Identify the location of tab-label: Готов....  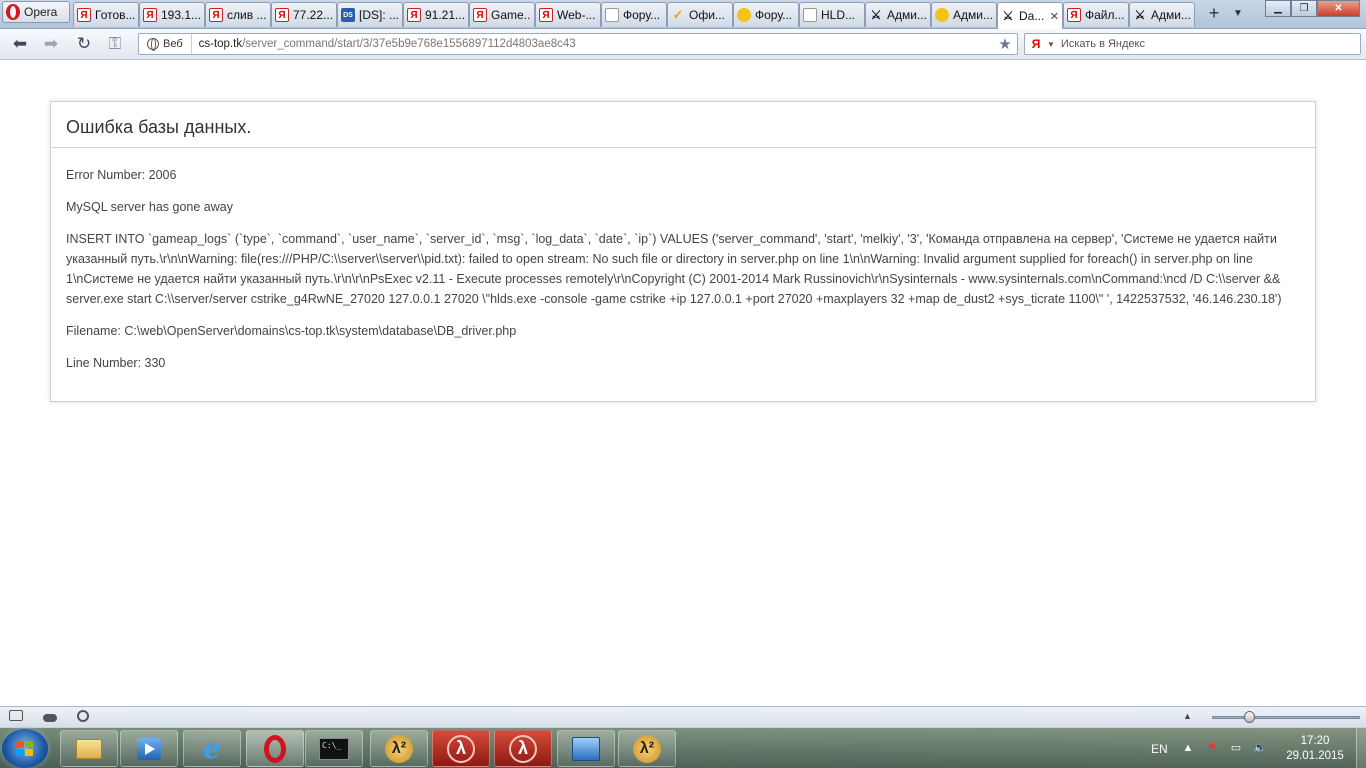
(115, 15).